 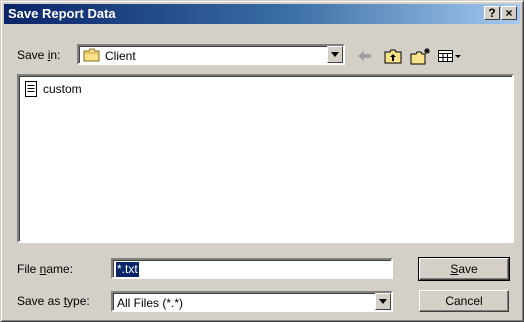 What do you see at coordinates (450, 56) in the screenshot?
I see `view-menu-icon` at bounding box center [450, 56].